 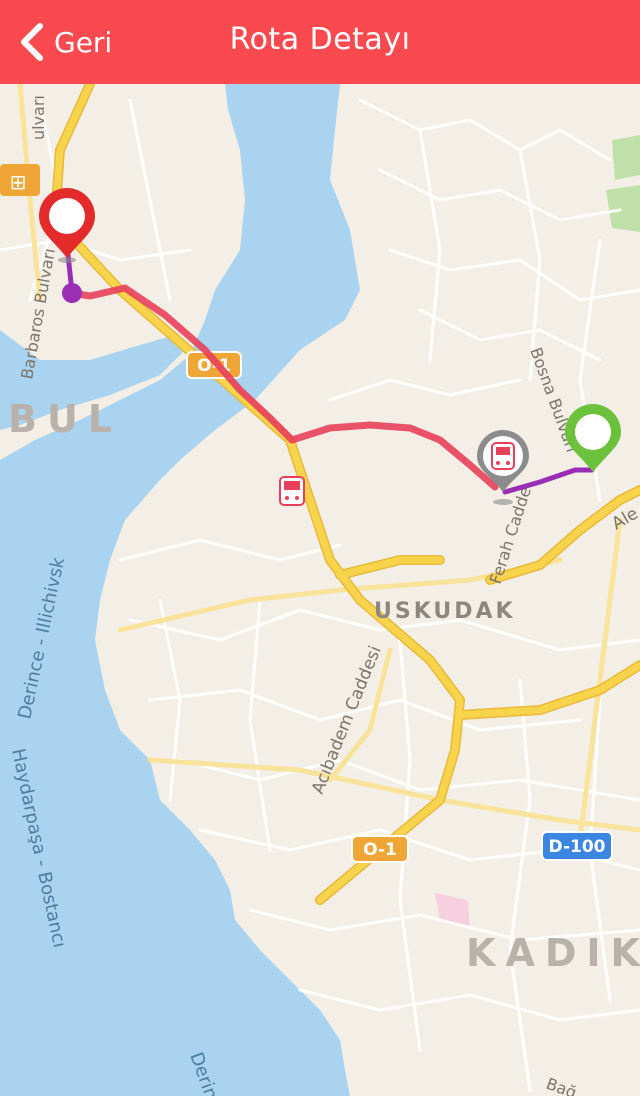 I want to click on rail-station-icon: ⊞, so click(x=20, y=180).